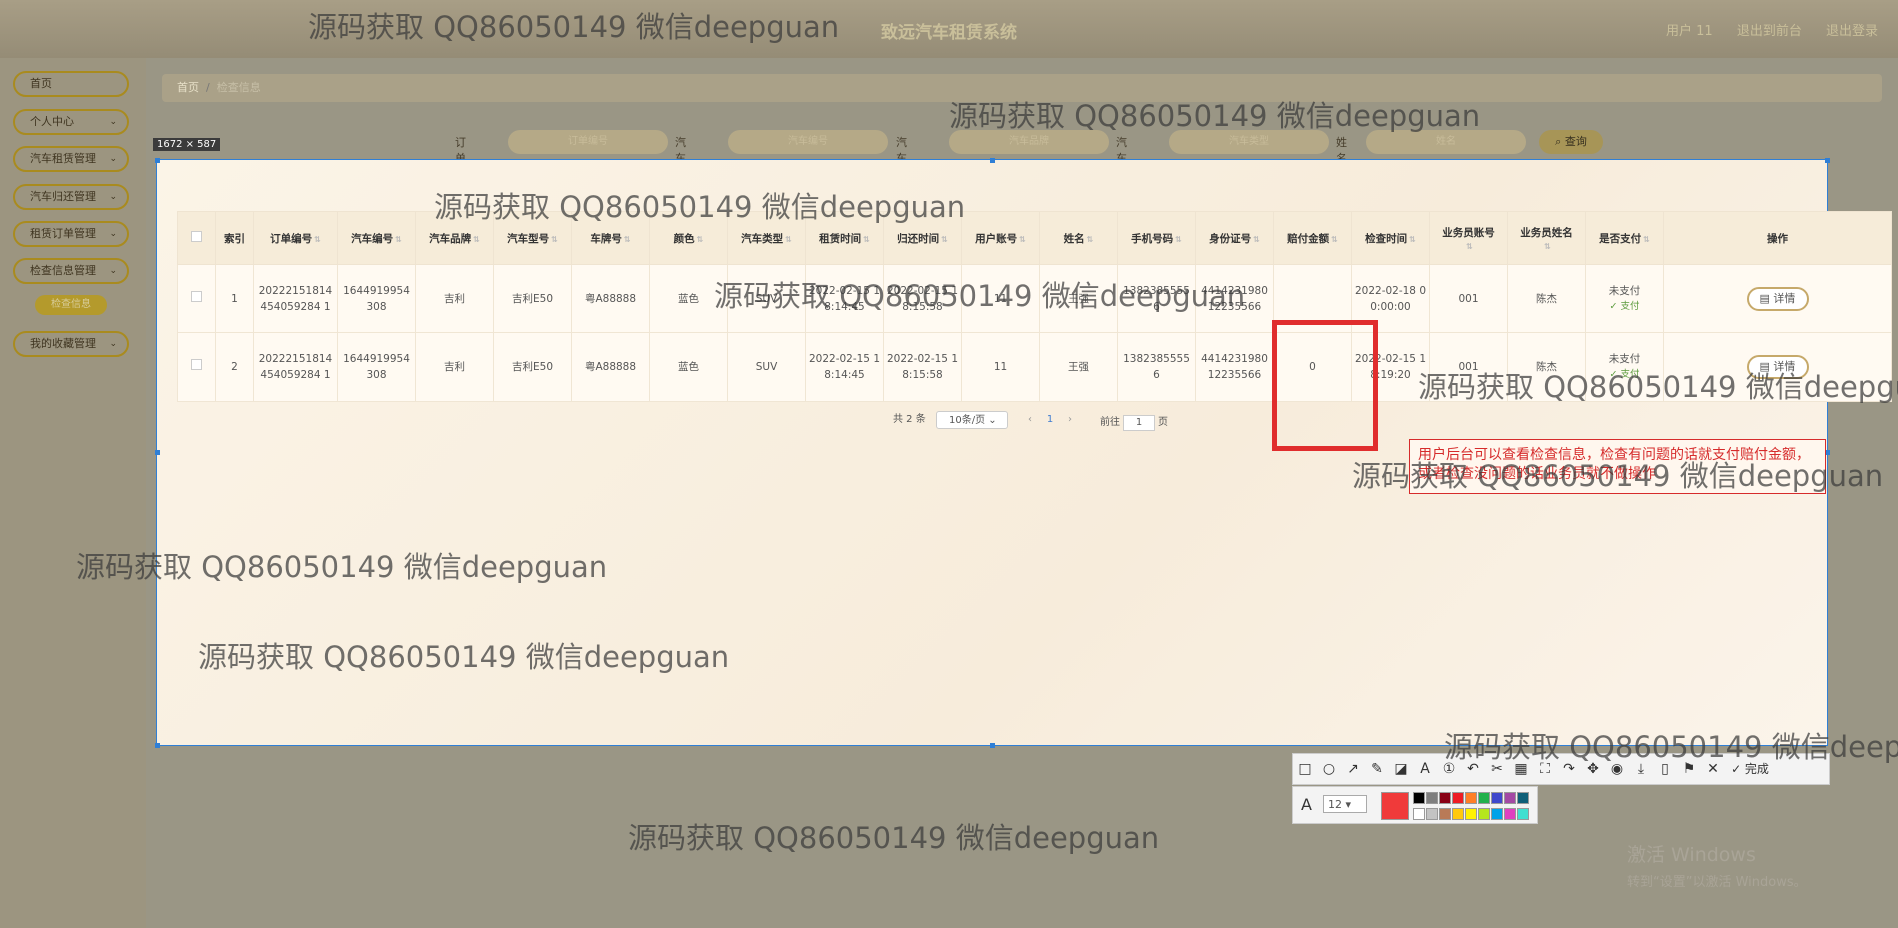 The image size is (1898, 928). I want to click on table-cell: 2, so click(234, 367).